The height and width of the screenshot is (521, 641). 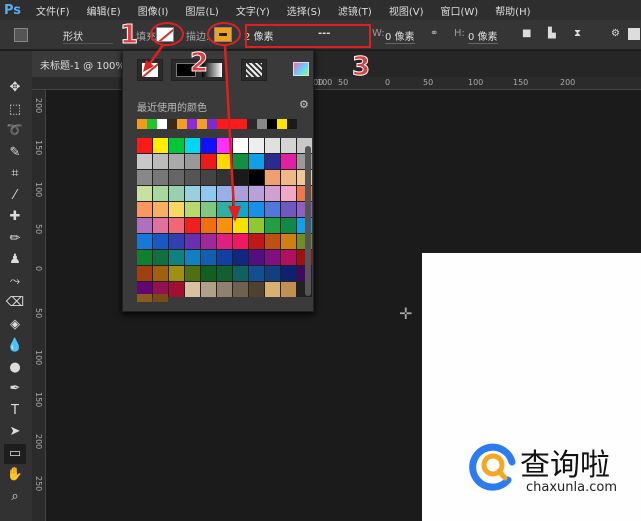 What do you see at coordinates (492, 467) in the screenshot?
I see `watermark-logo-icon` at bounding box center [492, 467].